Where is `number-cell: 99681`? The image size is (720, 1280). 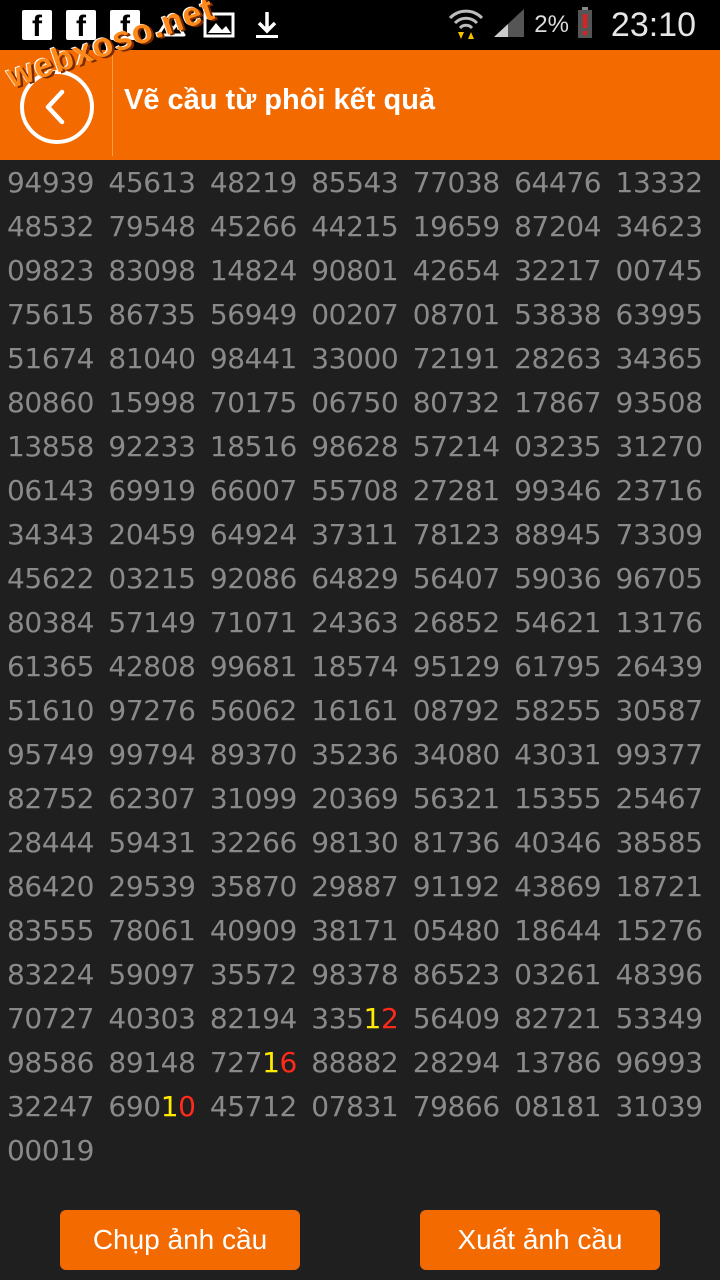
number-cell: 99681 is located at coordinates (253, 666).